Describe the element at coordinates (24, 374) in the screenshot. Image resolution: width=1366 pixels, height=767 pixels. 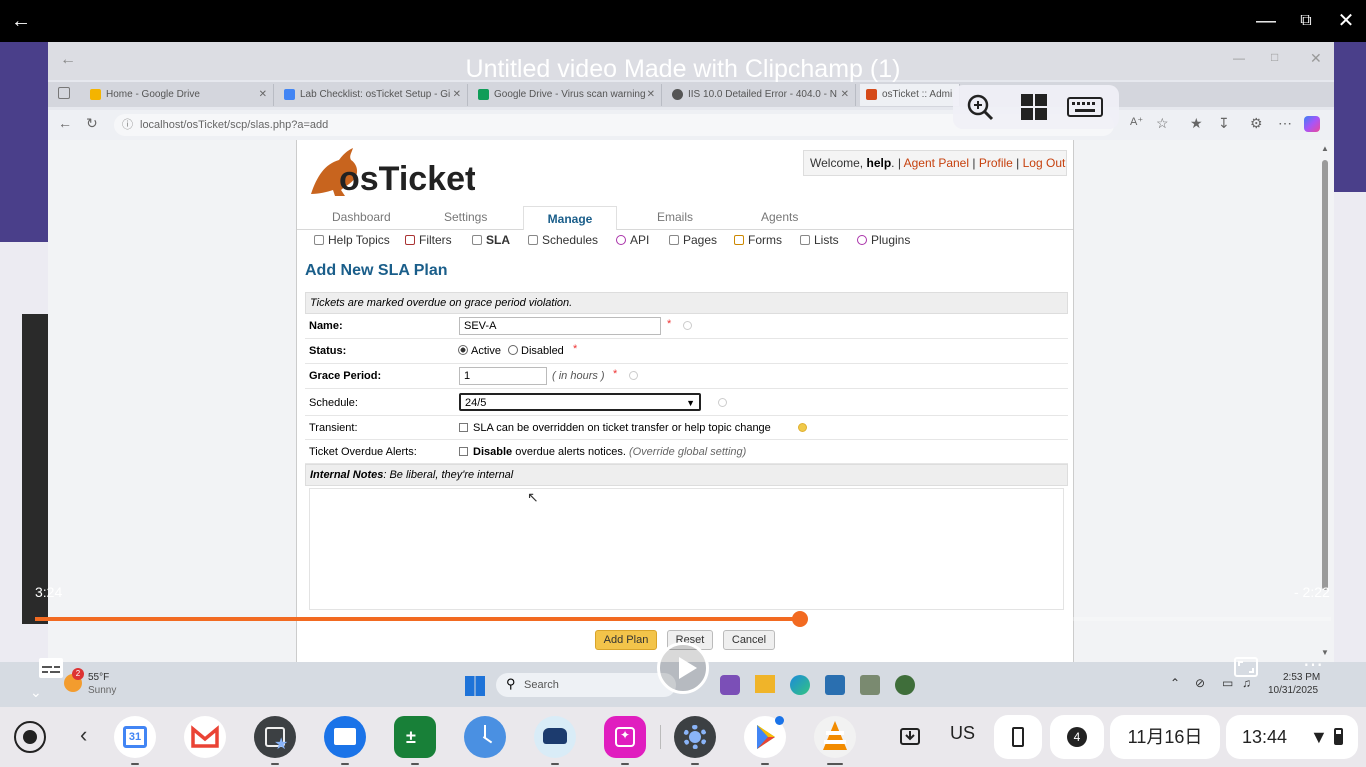
I see `recorded-background-left` at that location.